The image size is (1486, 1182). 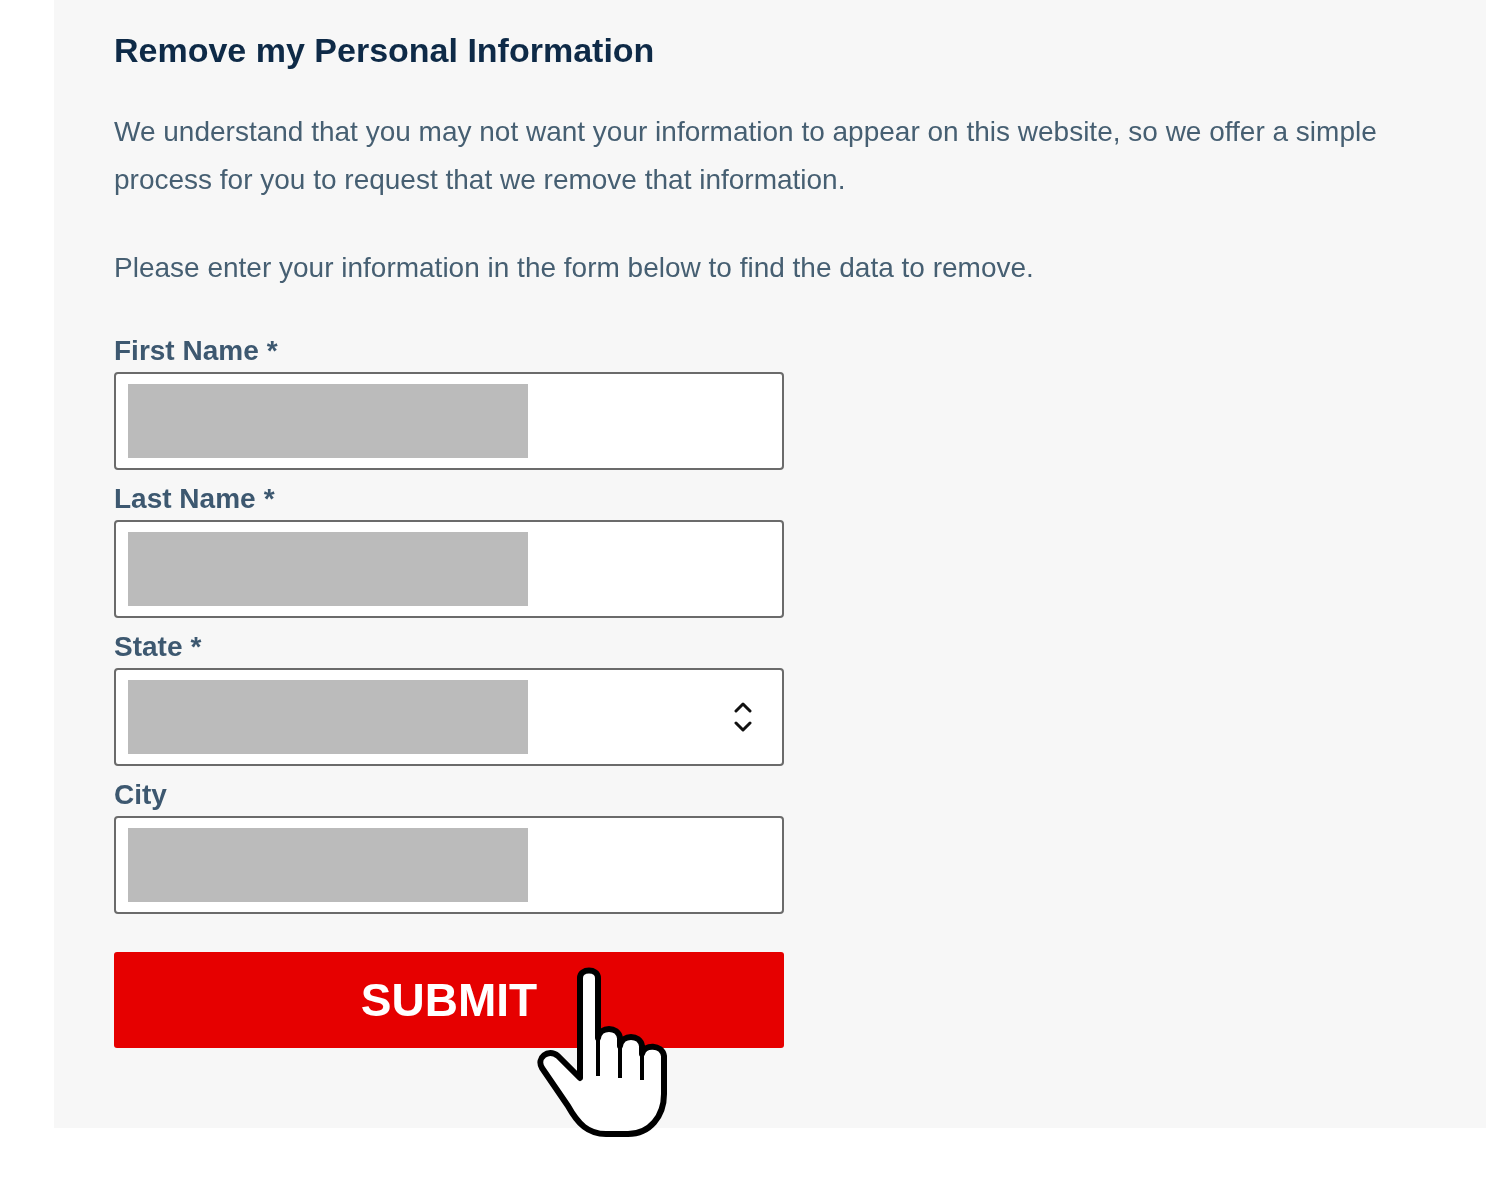 What do you see at coordinates (385, 50) in the screenshot?
I see `page-title: Remove my Personal Information` at bounding box center [385, 50].